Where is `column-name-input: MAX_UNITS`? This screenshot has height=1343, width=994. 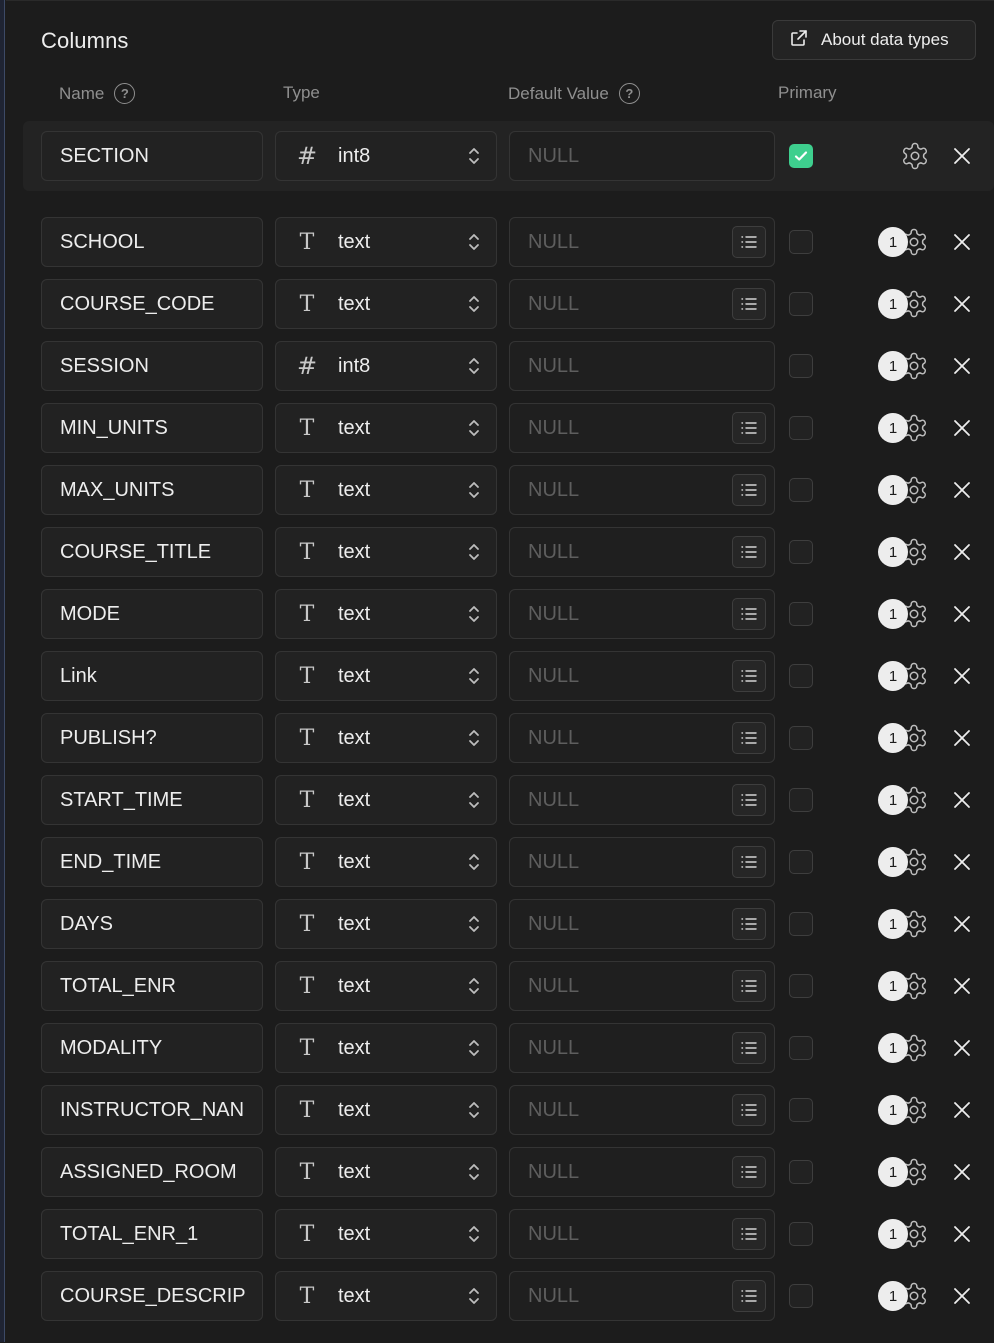 column-name-input: MAX_UNITS is located at coordinates (152, 490).